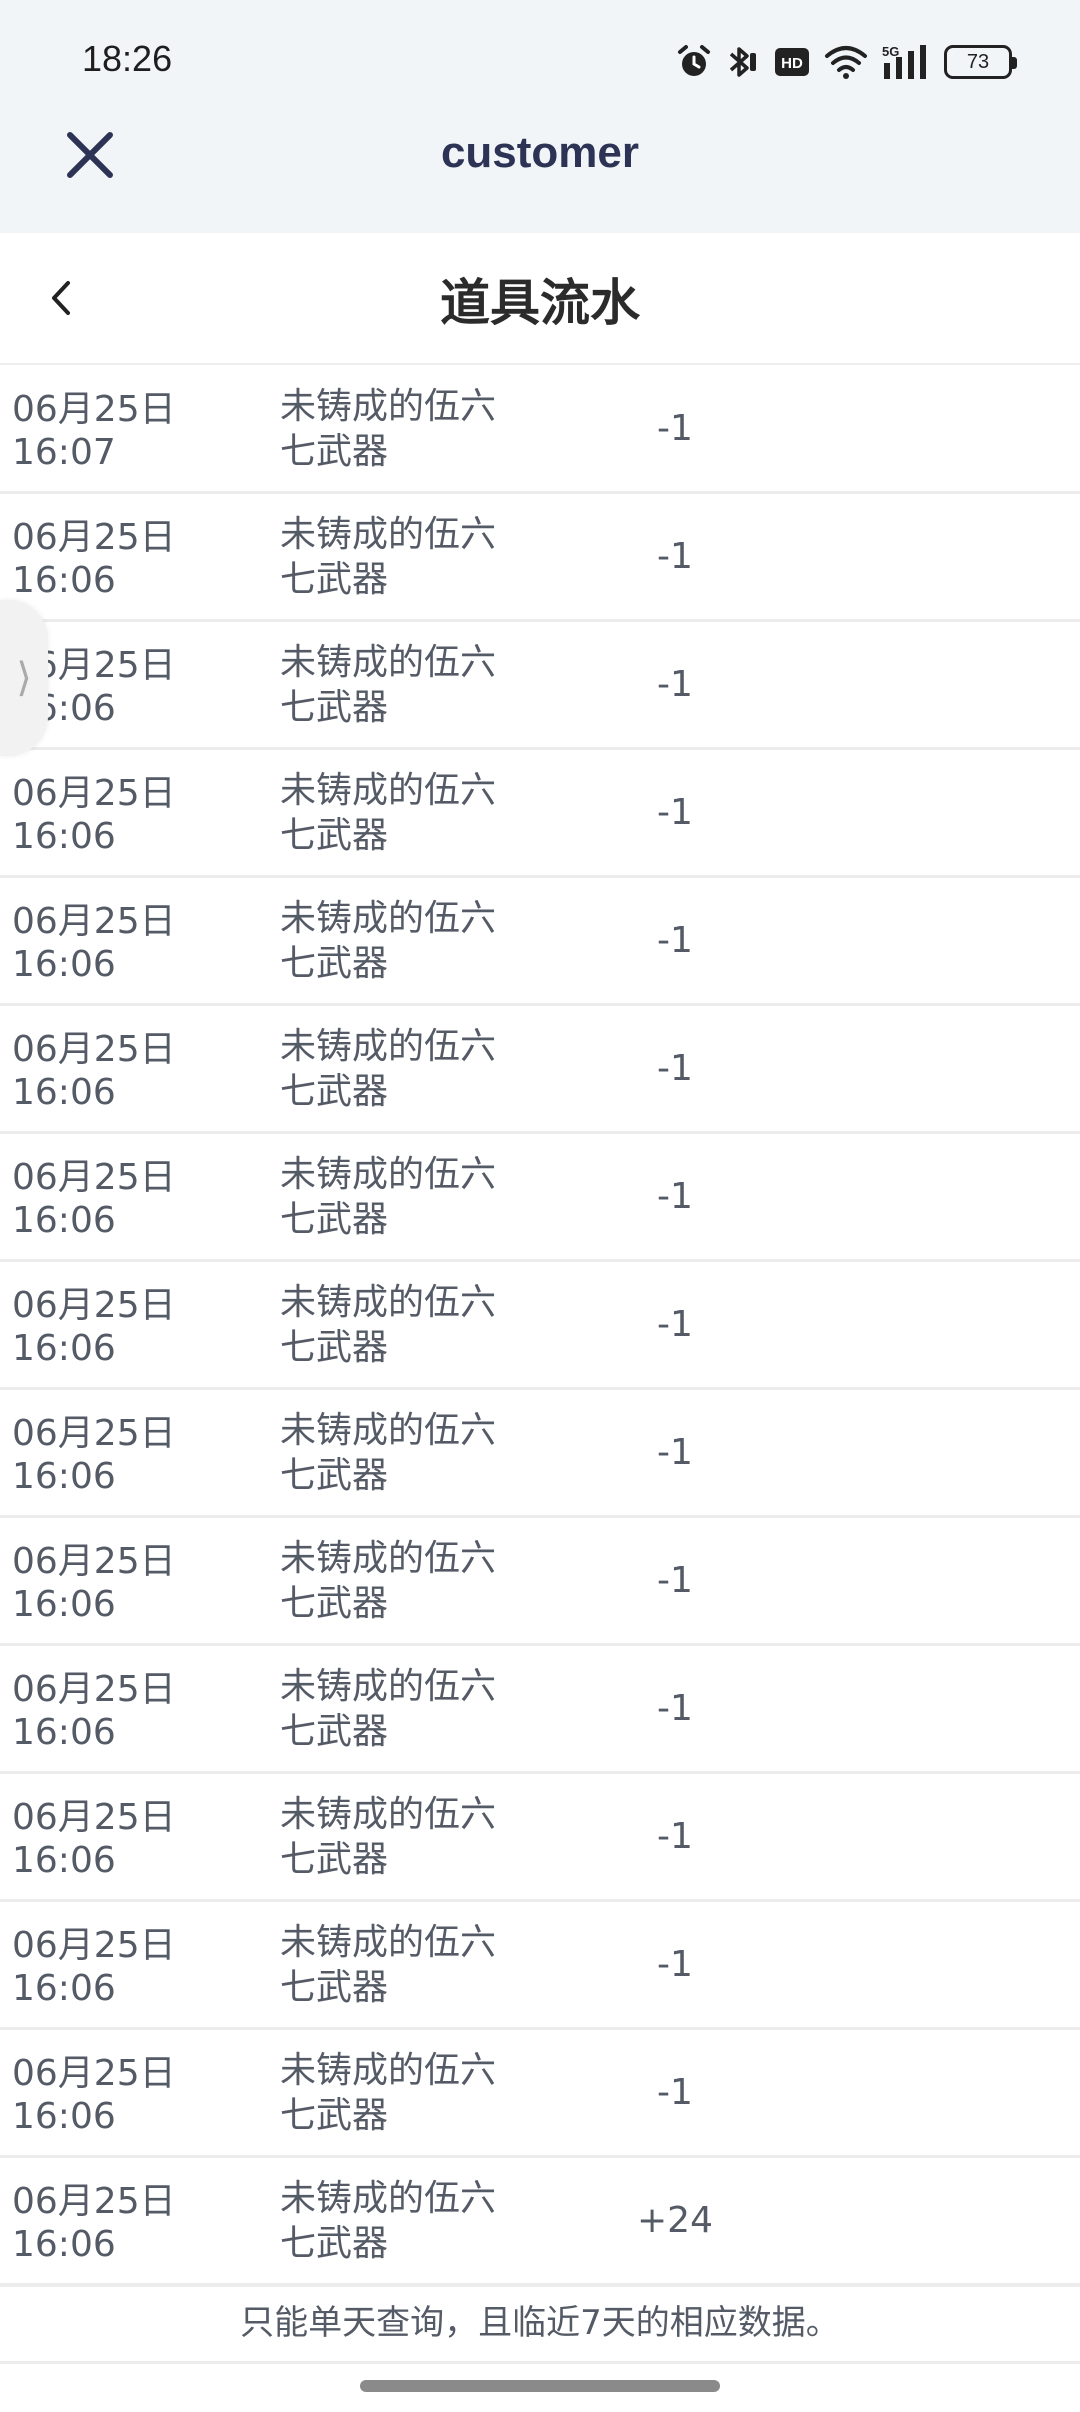  Describe the element at coordinates (540, 2222) in the screenshot. I see `list-item: 06月25日 16:06 未铸成的伍六 七武器 +24` at that location.